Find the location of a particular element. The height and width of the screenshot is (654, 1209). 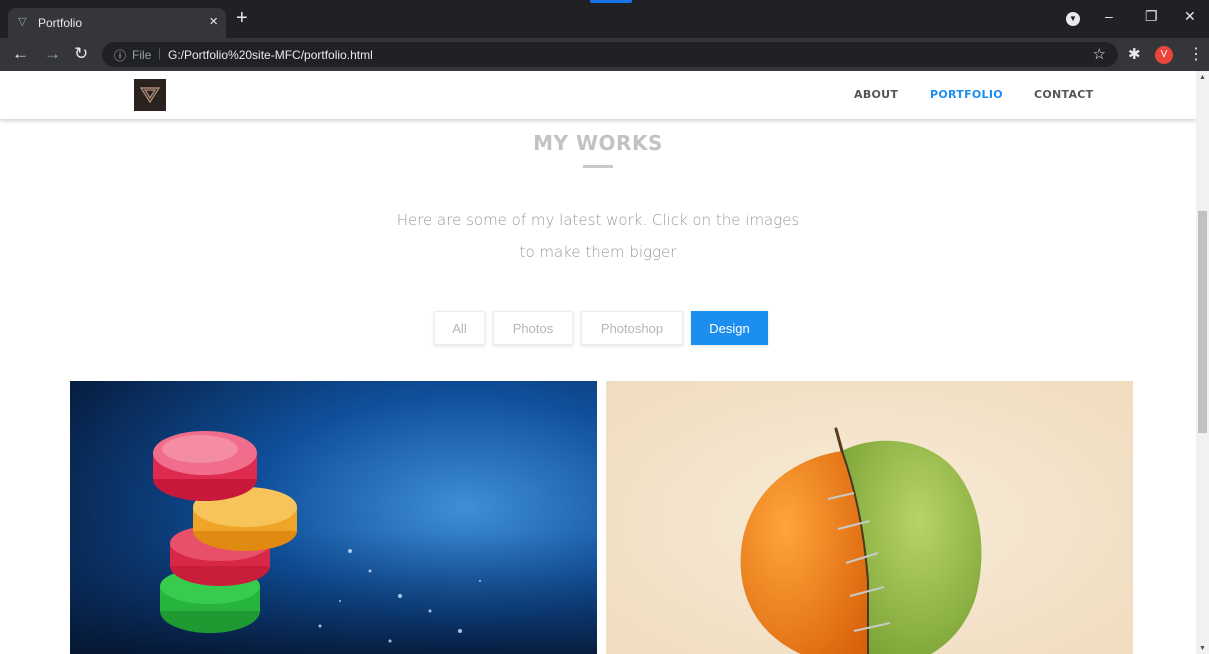

nav-about: ABOUT is located at coordinates (876, 94).